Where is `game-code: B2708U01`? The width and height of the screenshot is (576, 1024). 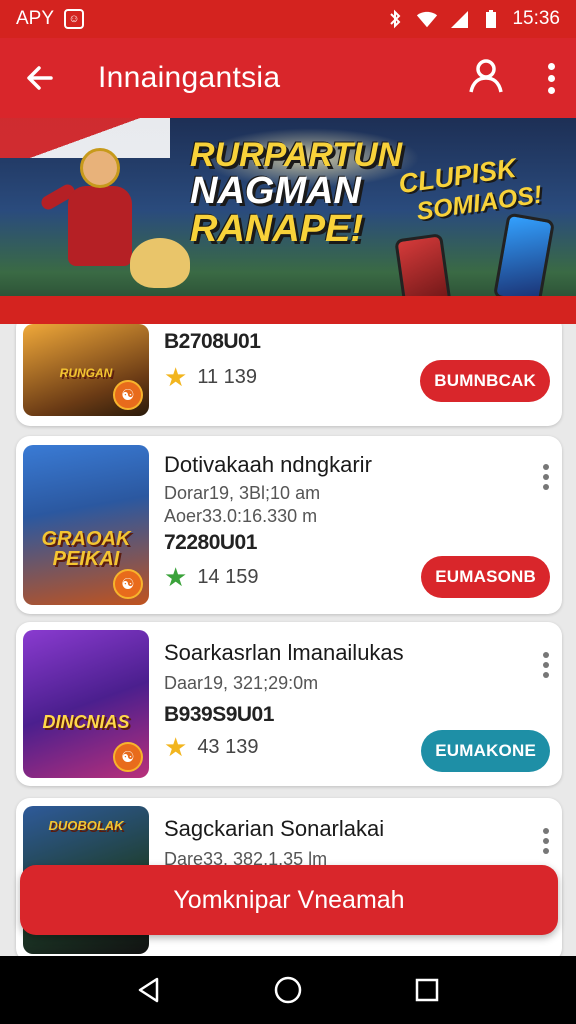
game-code: B2708U01 is located at coordinates (212, 341).